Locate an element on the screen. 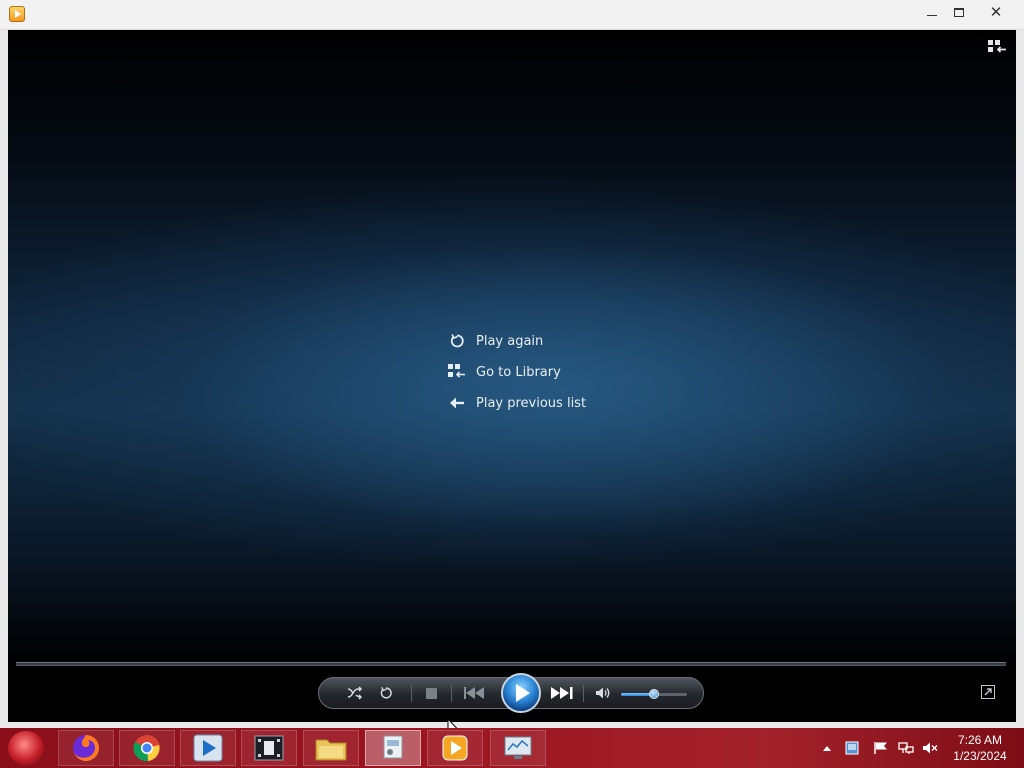  flag-icon is located at coordinates (880, 748).